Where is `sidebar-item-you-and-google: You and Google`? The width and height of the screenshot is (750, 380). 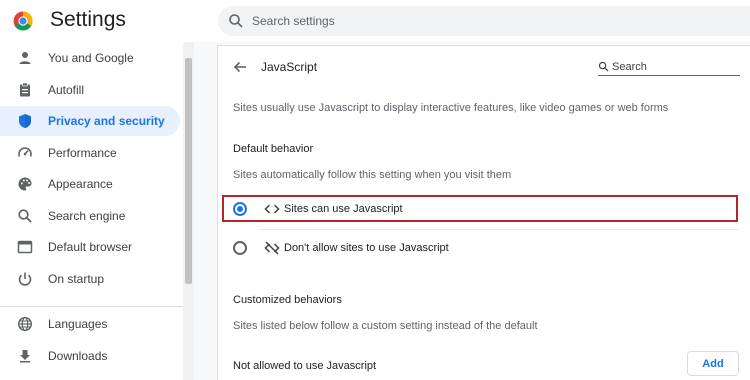
sidebar-item-you-and-google: You and Google is located at coordinates (90, 58).